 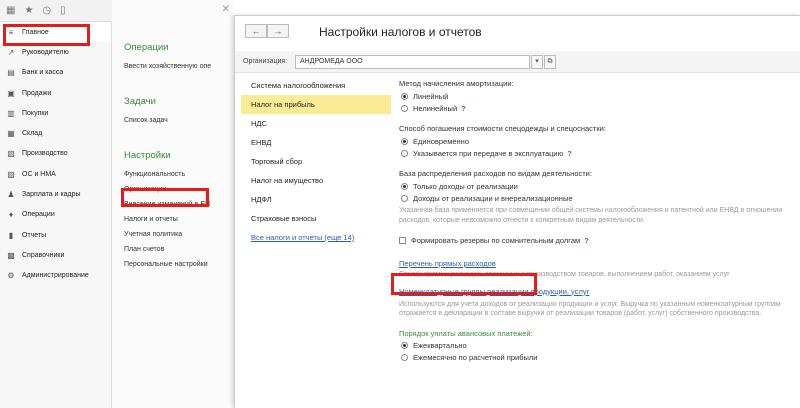 What do you see at coordinates (38, 215) in the screenshot?
I see `section-label: Операции` at bounding box center [38, 215].